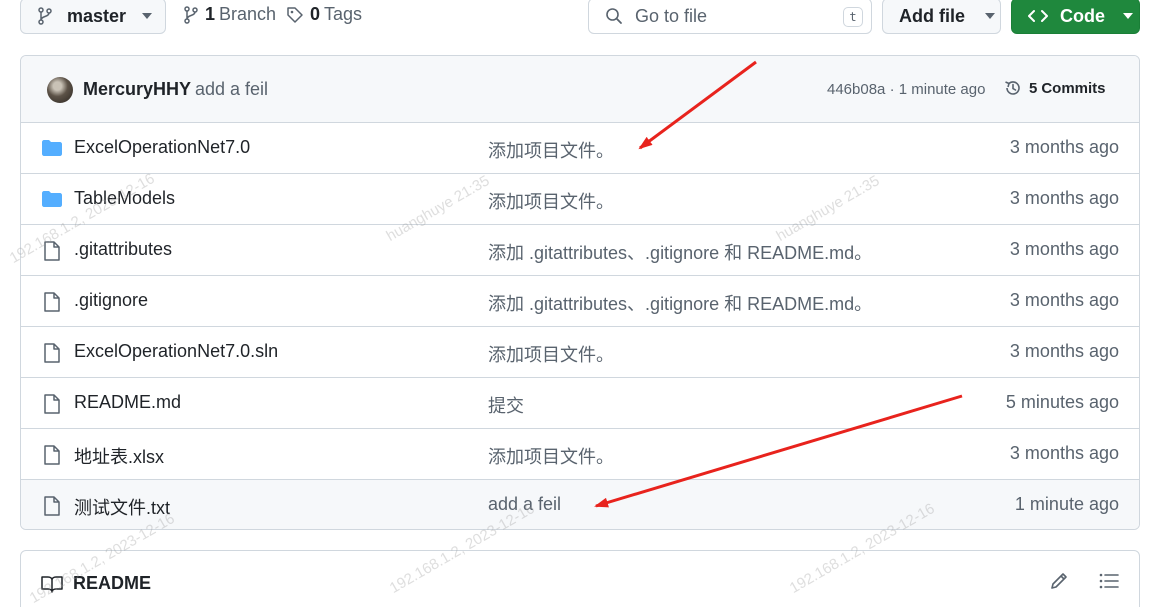 This screenshot has height=607, width=1159. What do you see at coordinates (162, 147) in the screenshot?
I see `file-name: ExcelOperationNet7.0` at bounding box center [162, 147].